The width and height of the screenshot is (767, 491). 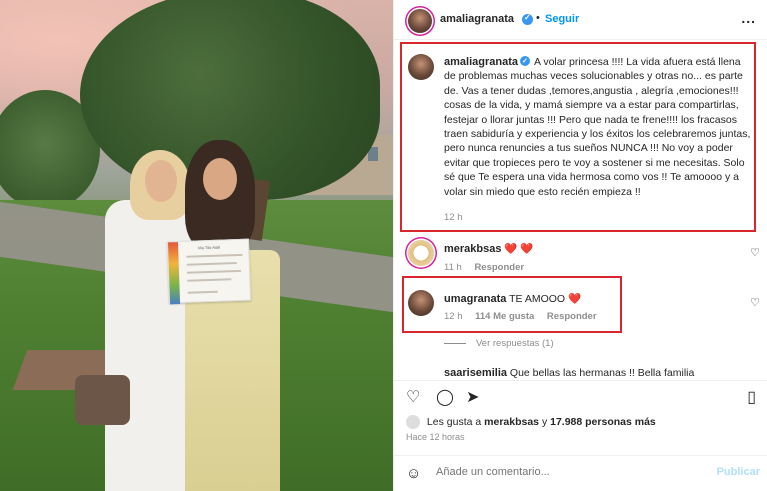 What do you see at coordinates (445, 397) in the screenshot?
I see `comment-bubble-icon: ◯` at bounding box center [445, 397].